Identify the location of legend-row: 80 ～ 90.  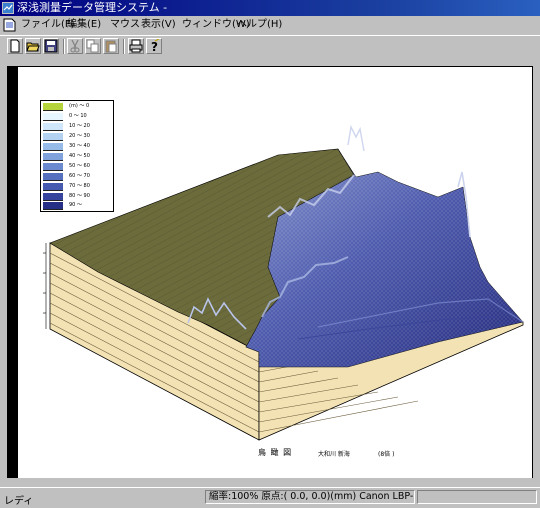
(78, 197).